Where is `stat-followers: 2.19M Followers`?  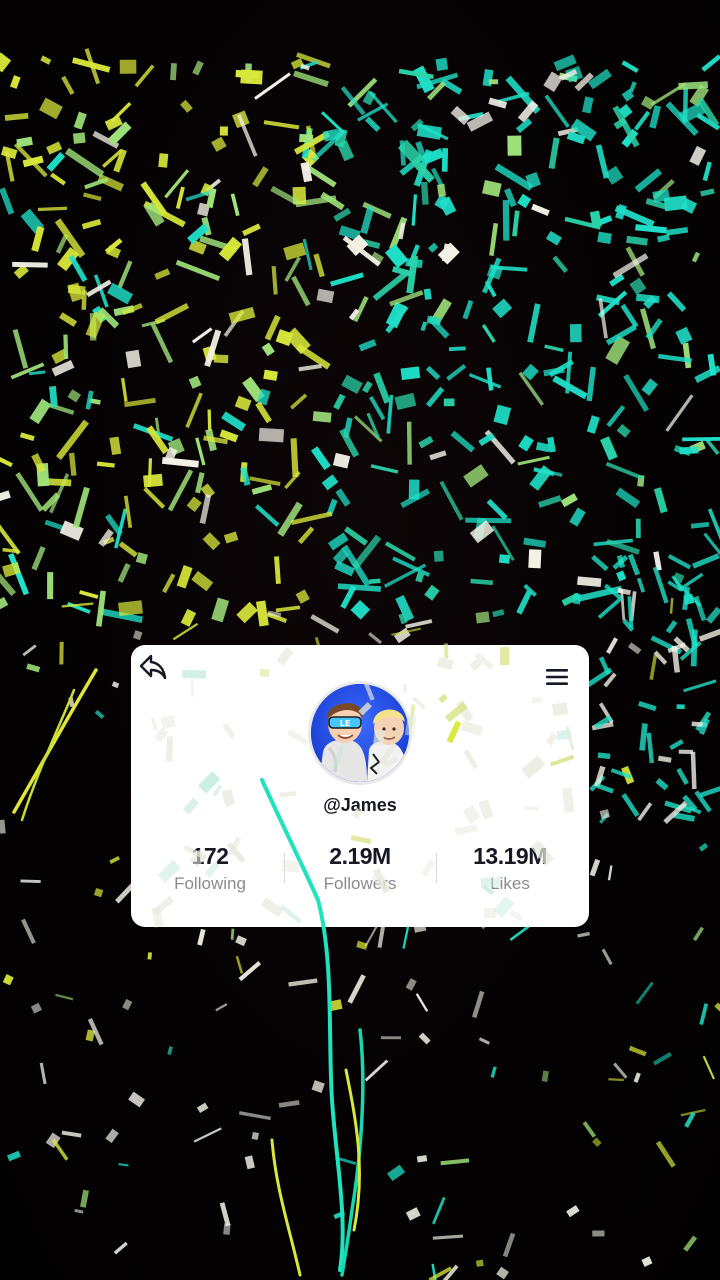
stat-followers: 2.19M Followers is located at coordinates (360, 869).